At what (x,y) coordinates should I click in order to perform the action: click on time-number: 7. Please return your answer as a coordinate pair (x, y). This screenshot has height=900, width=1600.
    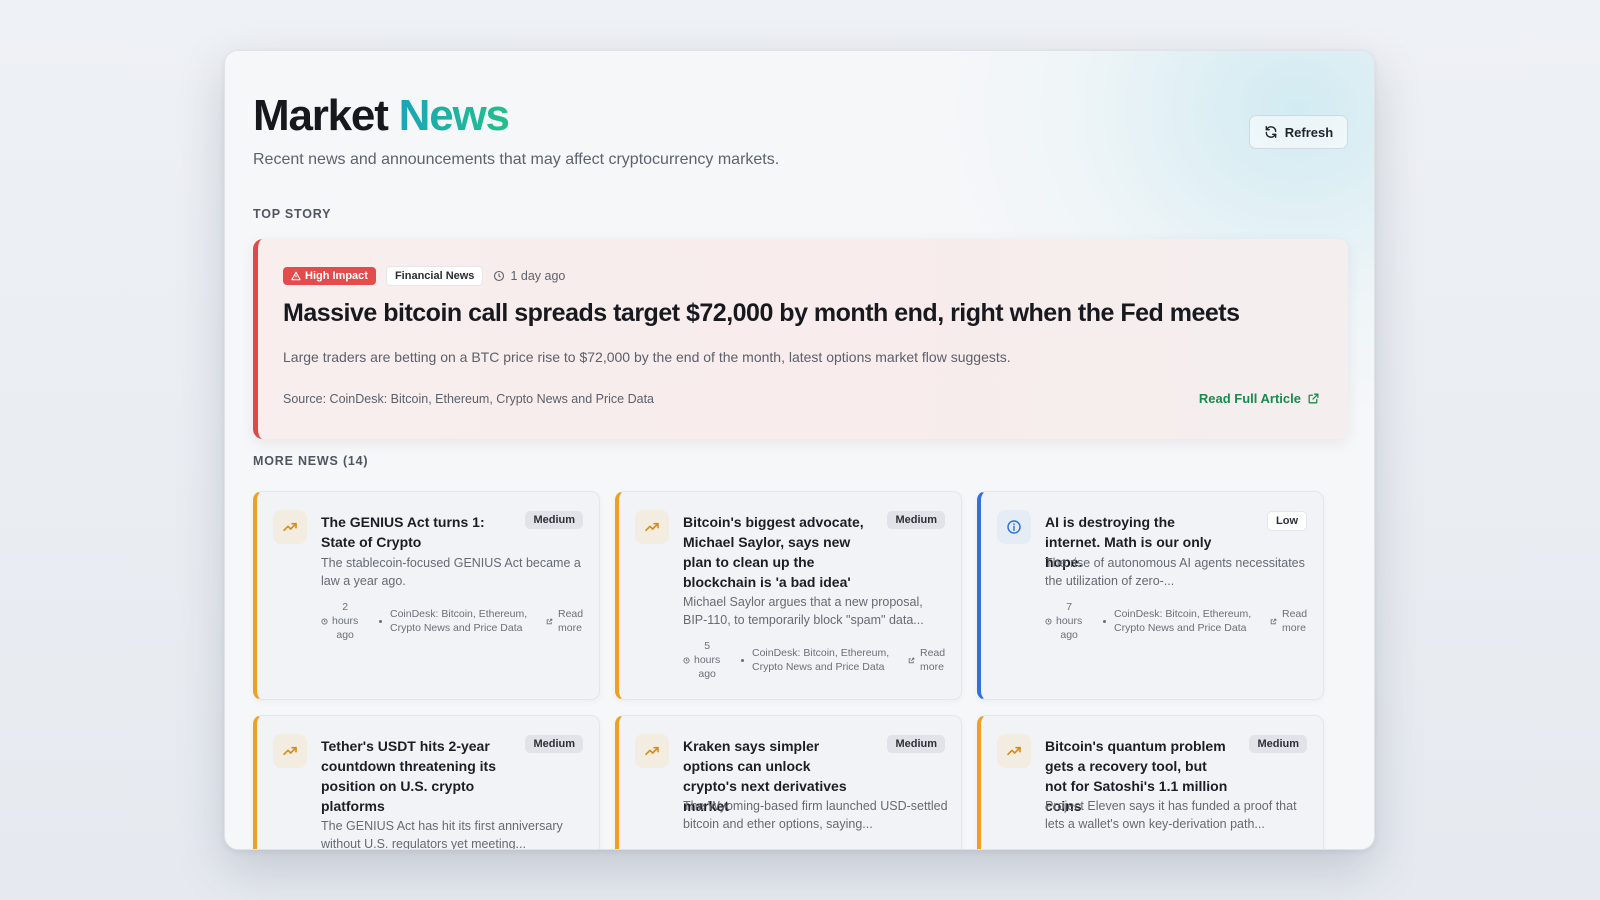
    Looking at the image, I should click on (1069, 607).